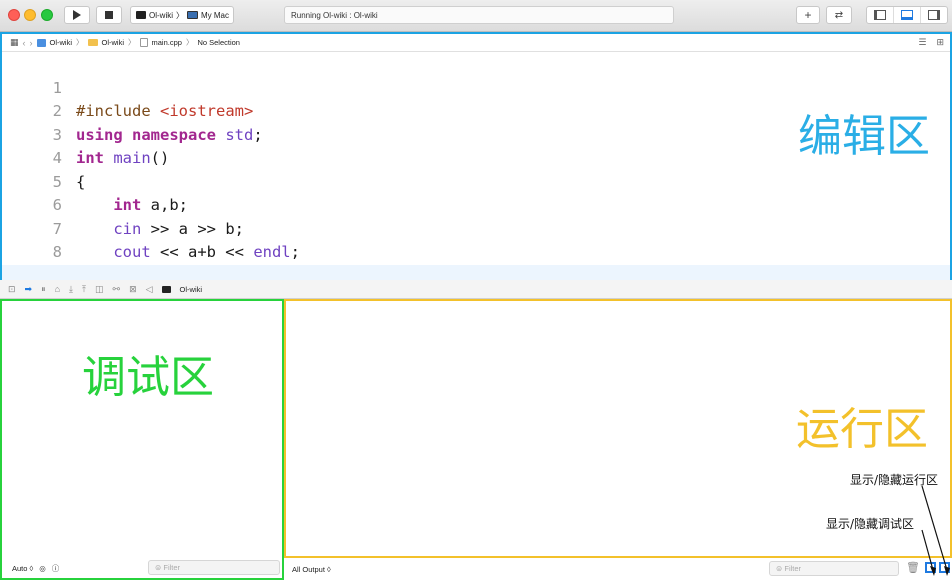  Describe the element at coordinates (57, 289) in the screenshot. I see `step-over-icon: ⌂` at that location.